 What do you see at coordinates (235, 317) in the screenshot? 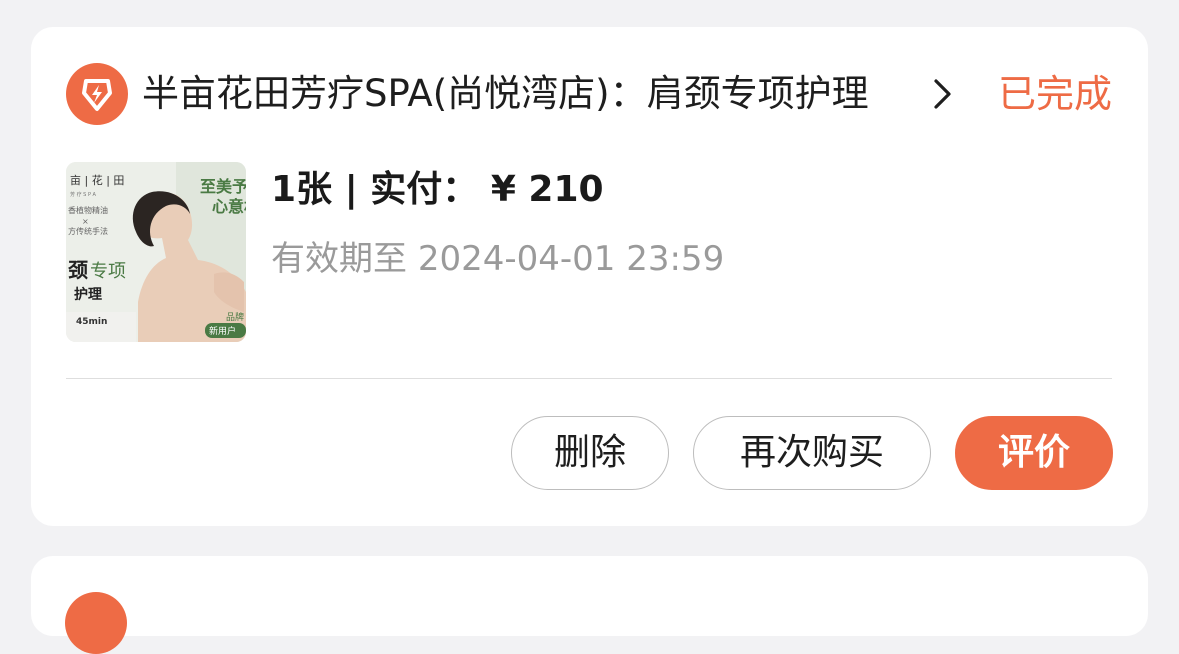
I see `thumb-brand-tag: 品牌` at bounding box center [235, 317].